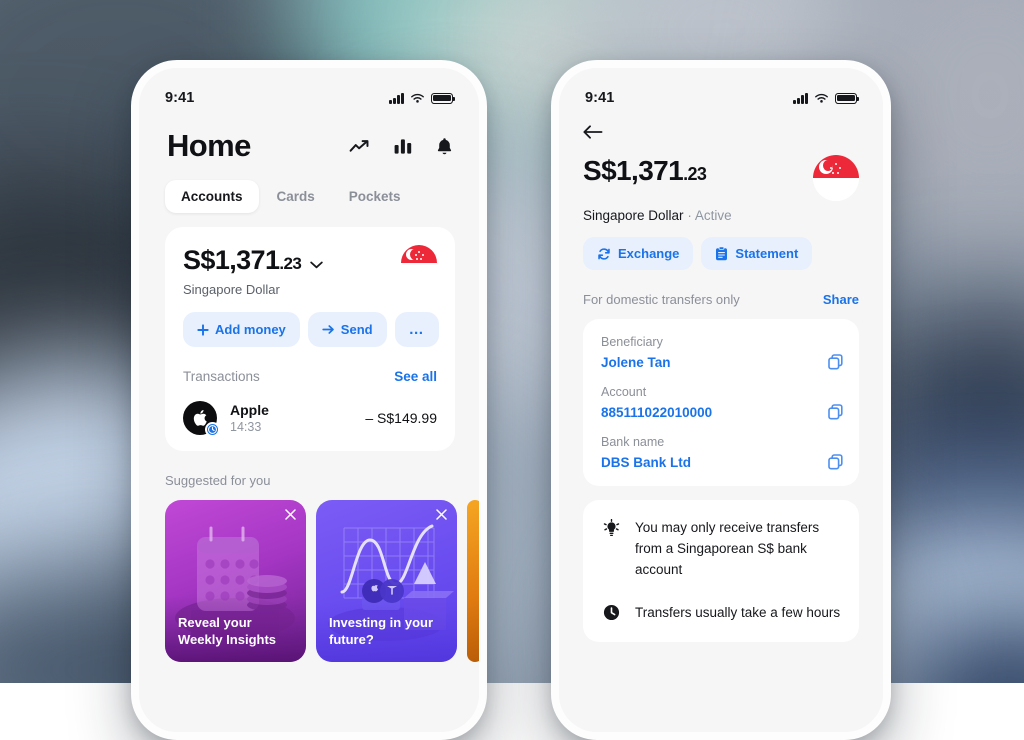 This screenshot has width=1024, height=740. What do you see at coordinates (656, 412) in the screenshot?
I see `field-value: 885111022010000` at bounding box center [656, 412].